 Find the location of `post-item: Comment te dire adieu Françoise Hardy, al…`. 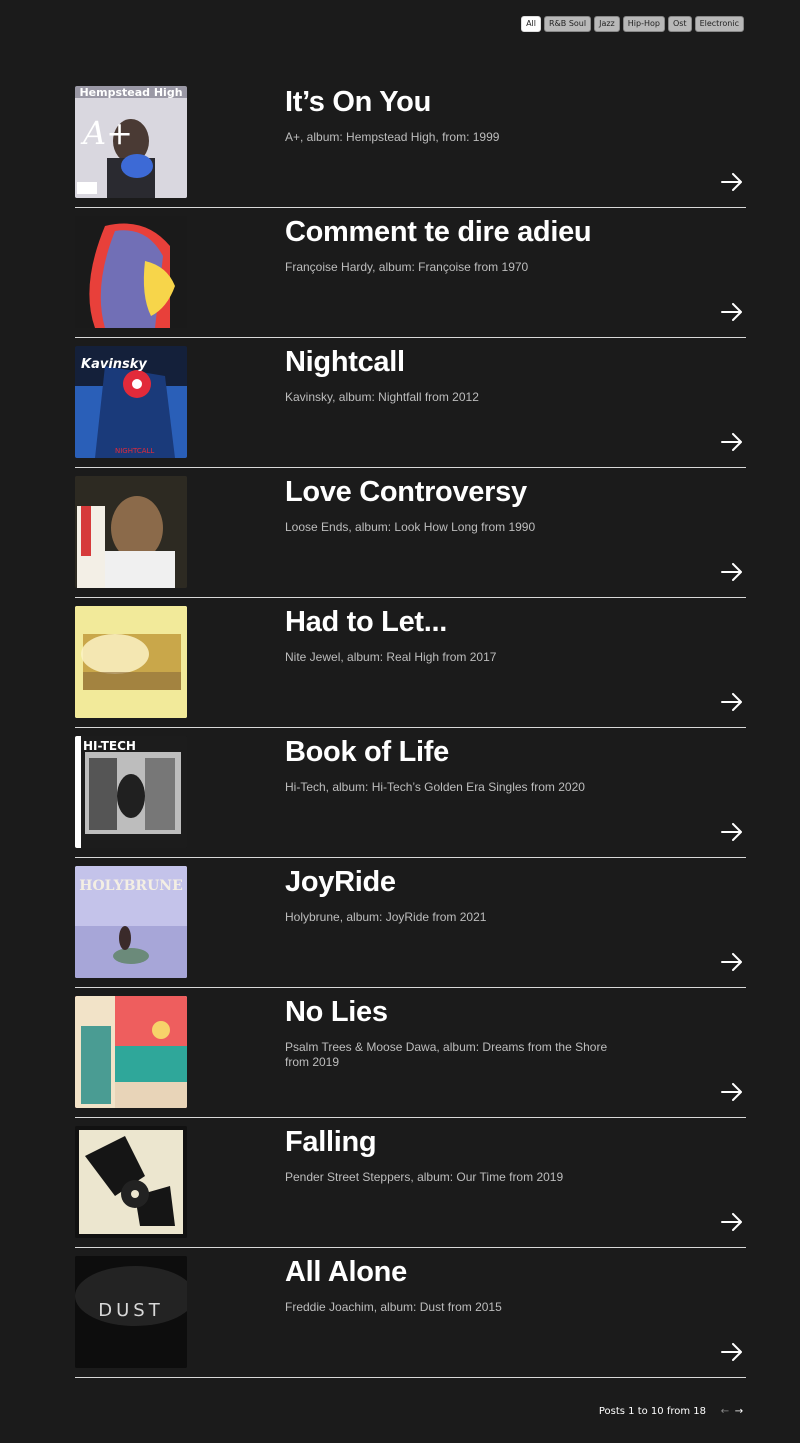

post-item: Comment te dire adieu Françoise Hardy, al… is located at coordinates (410, 273).